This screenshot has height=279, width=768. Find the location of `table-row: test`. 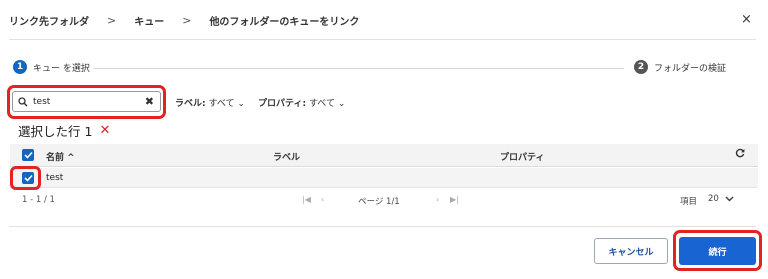

table-row: test is located at coordinates (384, 178).